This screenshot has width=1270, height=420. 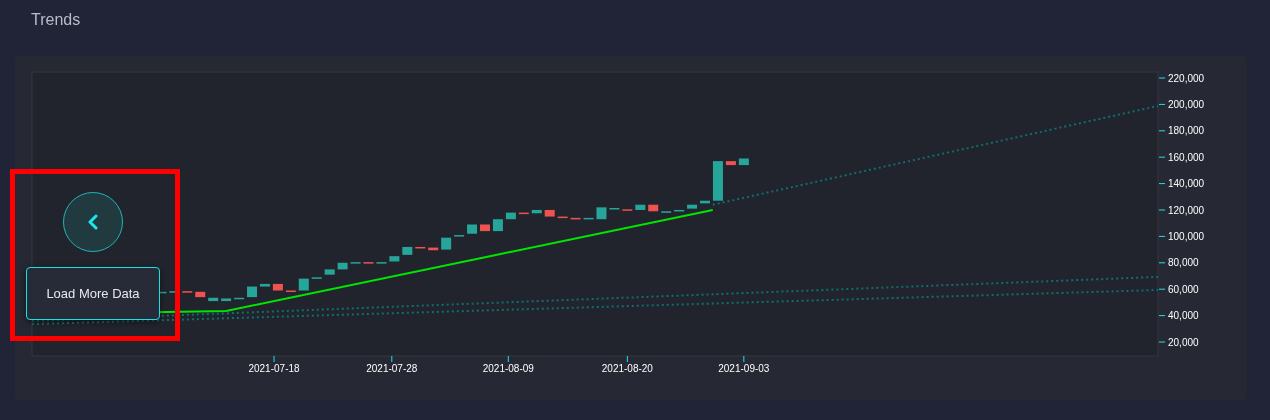 I want to click on y-axis-tick: 20,000, so click(x=1178, y=342).